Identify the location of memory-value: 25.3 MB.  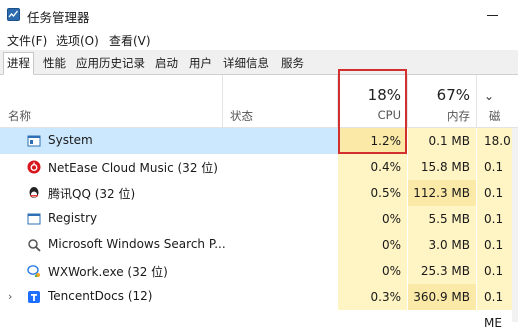
(442, 271).